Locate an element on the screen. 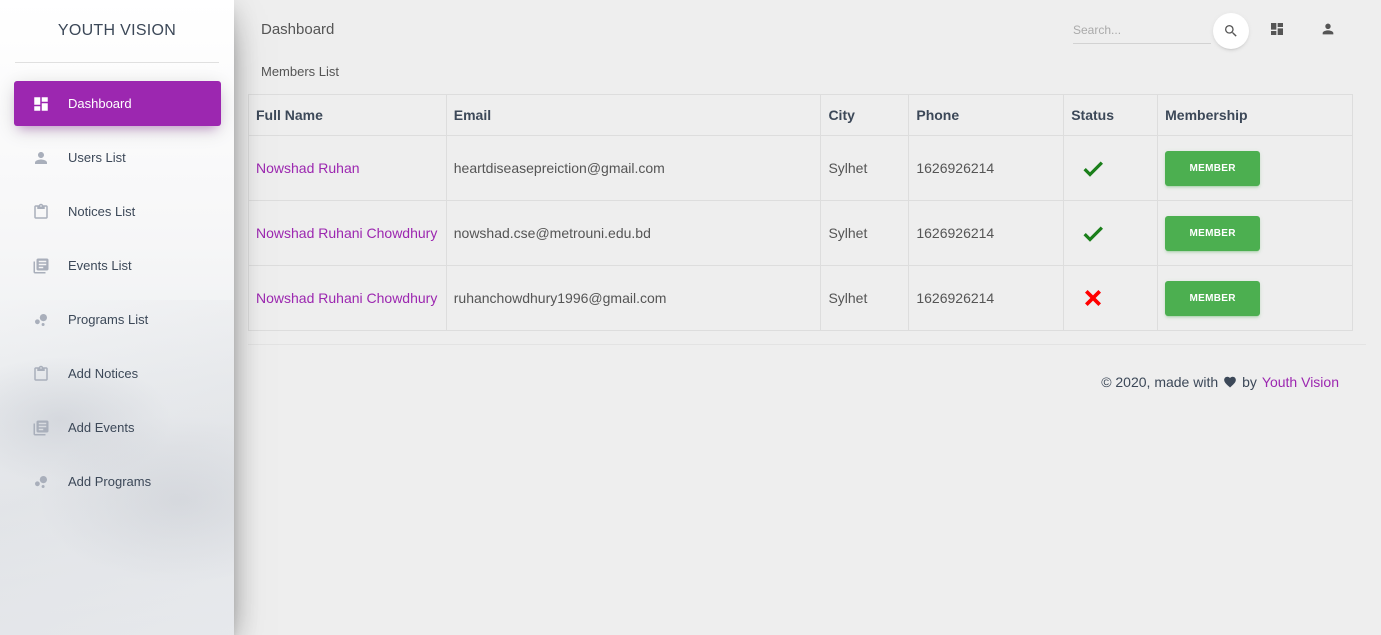 This screenshot has height=635, width=1381. section-title: Members List is located at coordinates (300, 71).